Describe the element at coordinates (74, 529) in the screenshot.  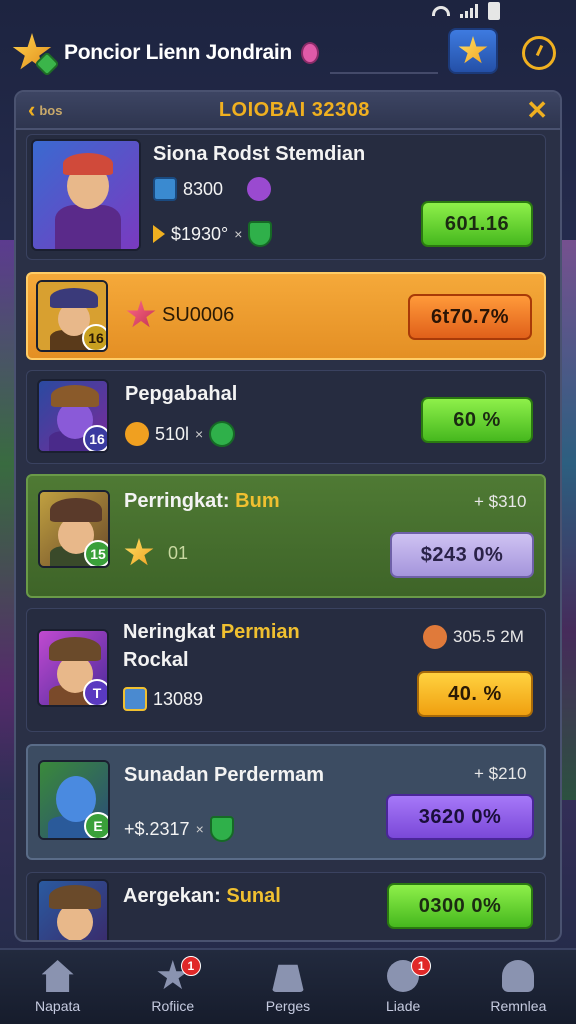
I see `avatar: 15` at that location.